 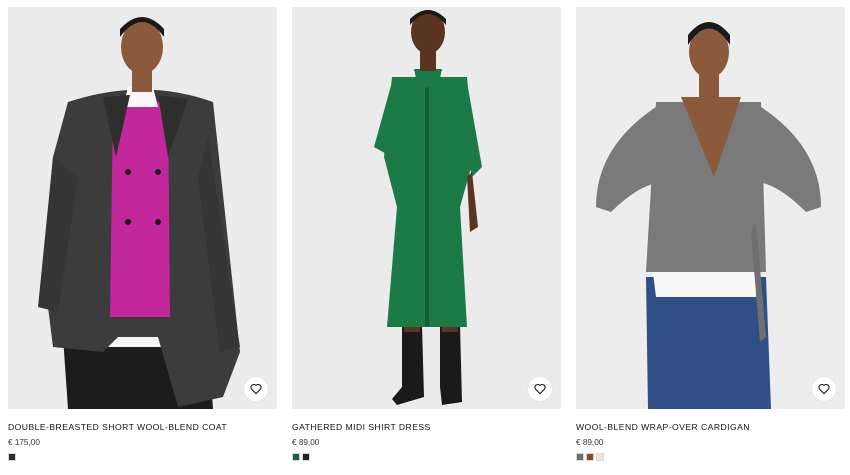 What do you see at coordinates (24, 442) in the screenshot?
I see `product-price: € 175,00` at bounding box center [24, 442].